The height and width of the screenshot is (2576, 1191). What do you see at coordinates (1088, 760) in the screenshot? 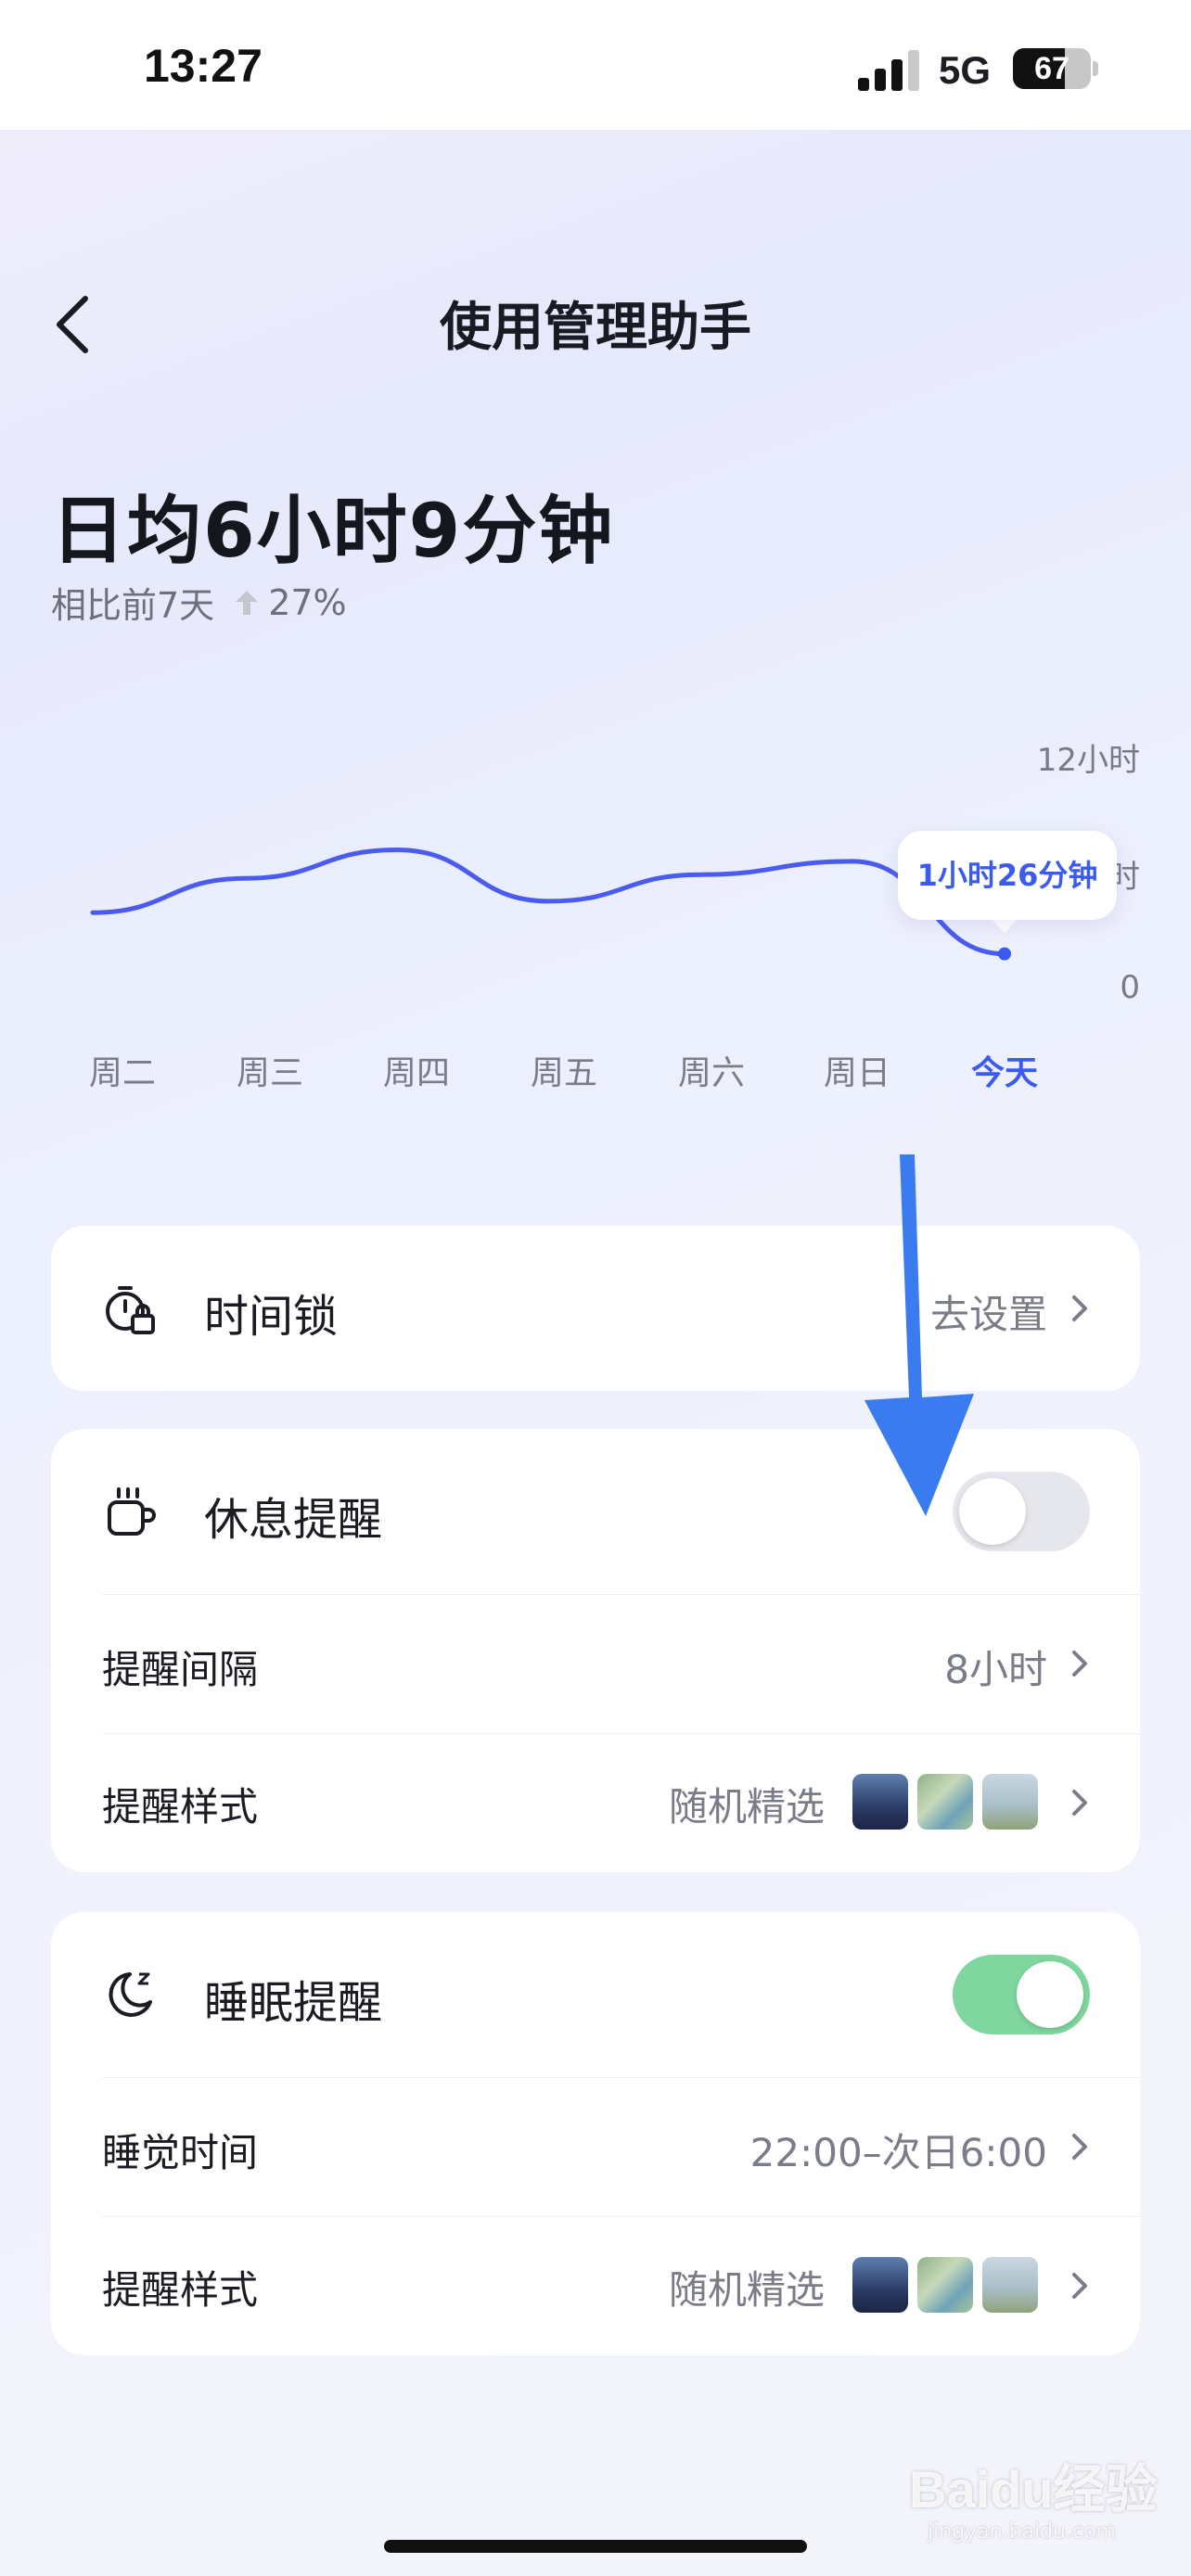
I see `y-tick-max: 12小时` at bounding box center [1088, 760].